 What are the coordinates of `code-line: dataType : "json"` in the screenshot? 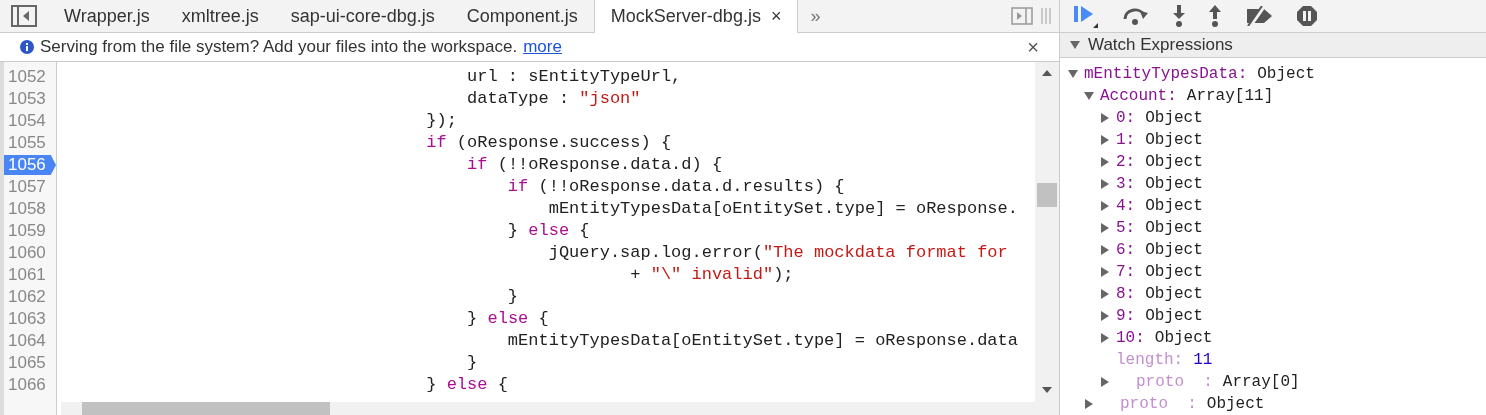 It's located at (554, 99).